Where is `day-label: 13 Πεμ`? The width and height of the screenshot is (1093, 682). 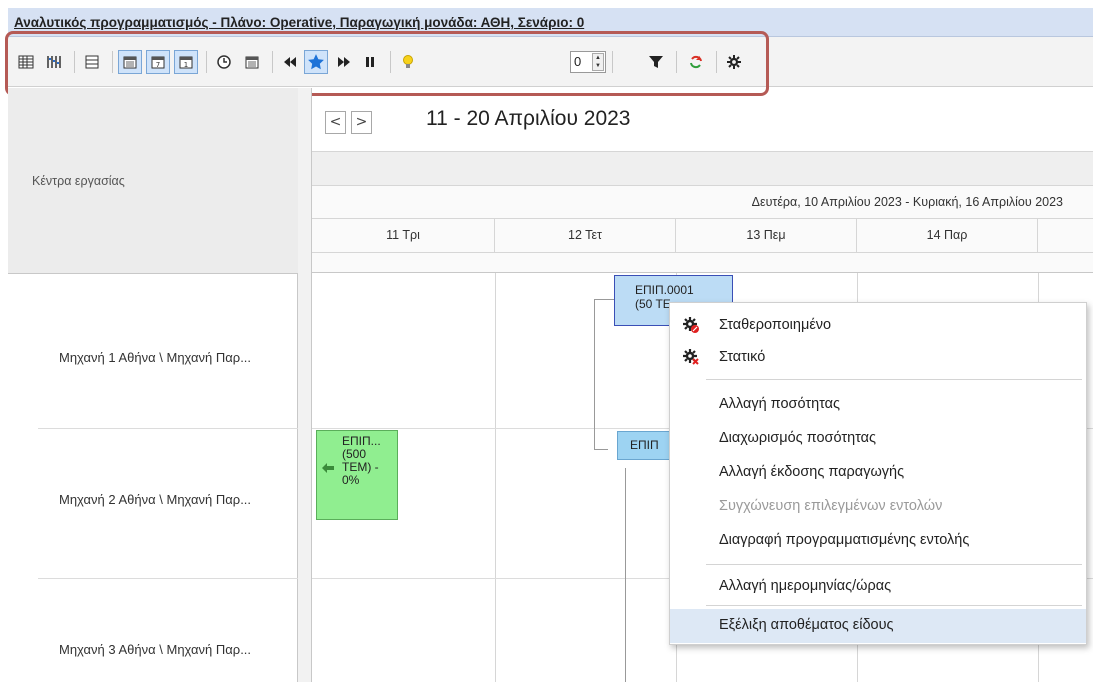 day-label: 13 Πεμ is located at coordinates (766, 235).